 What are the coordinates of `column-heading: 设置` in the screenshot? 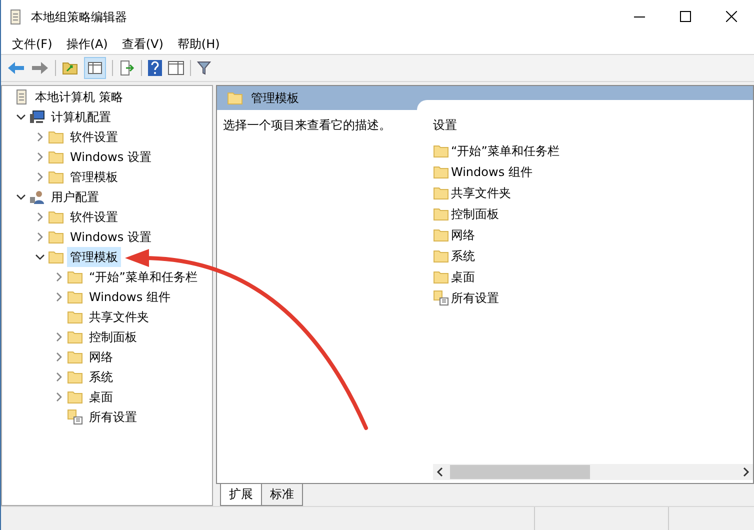 It's located at (445, 125).